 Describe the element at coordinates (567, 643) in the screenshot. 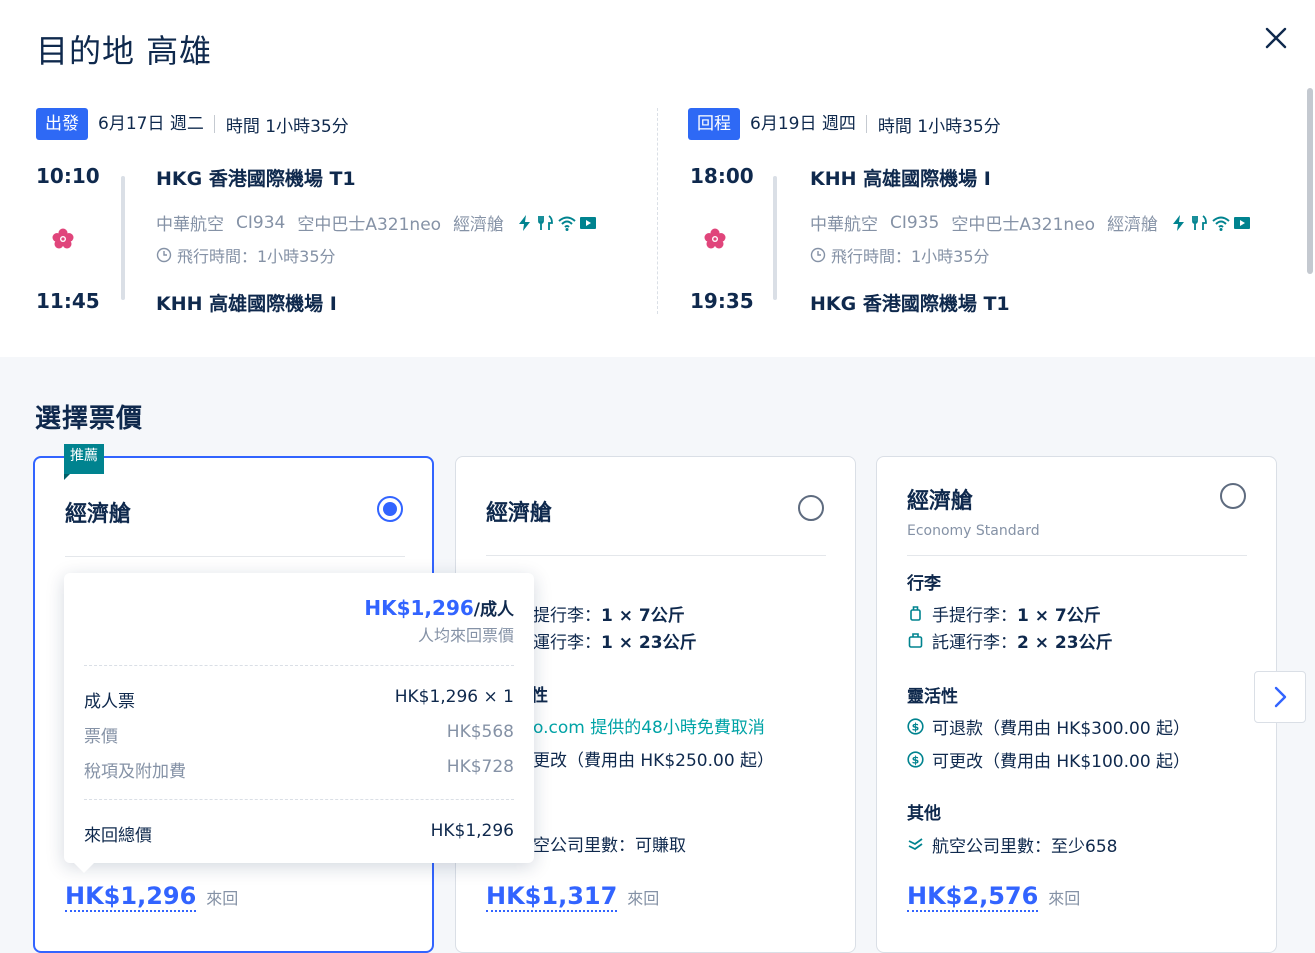

I see `checked-label: 運行李：` at that location.